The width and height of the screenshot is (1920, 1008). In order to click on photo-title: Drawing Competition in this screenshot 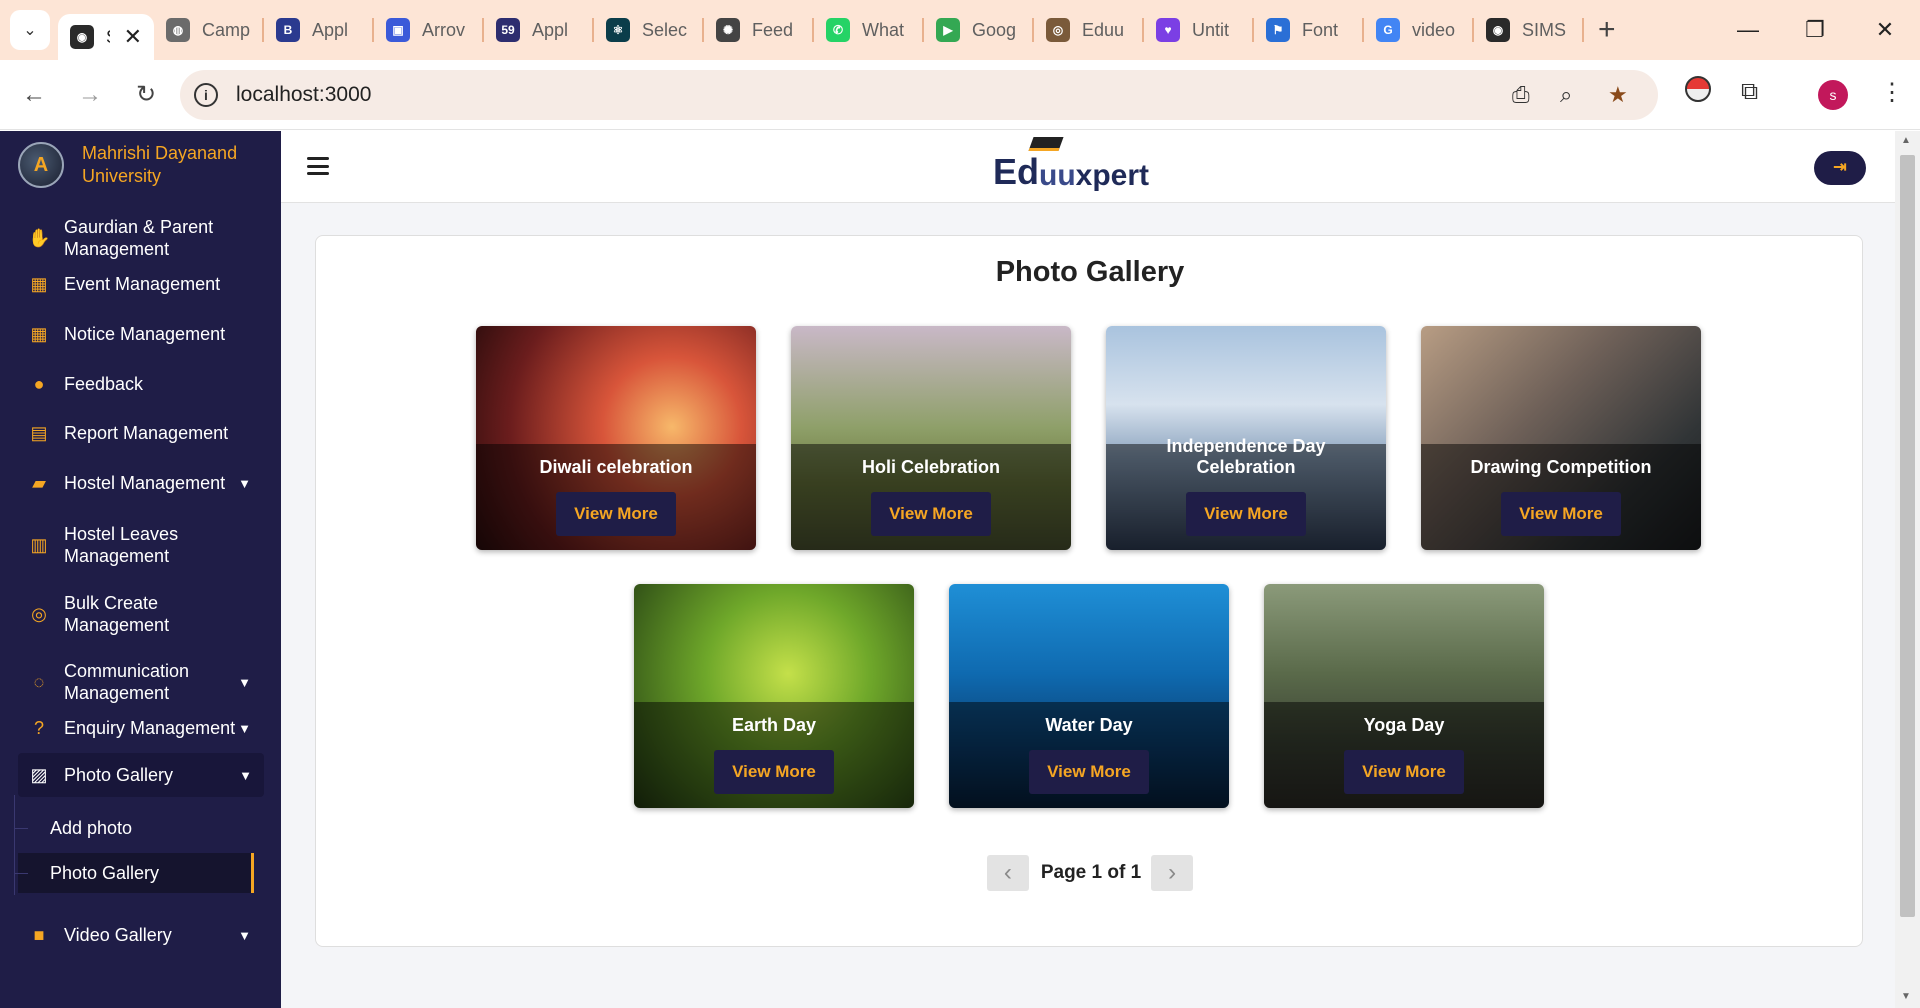, I will do `click(1561, 467)`.